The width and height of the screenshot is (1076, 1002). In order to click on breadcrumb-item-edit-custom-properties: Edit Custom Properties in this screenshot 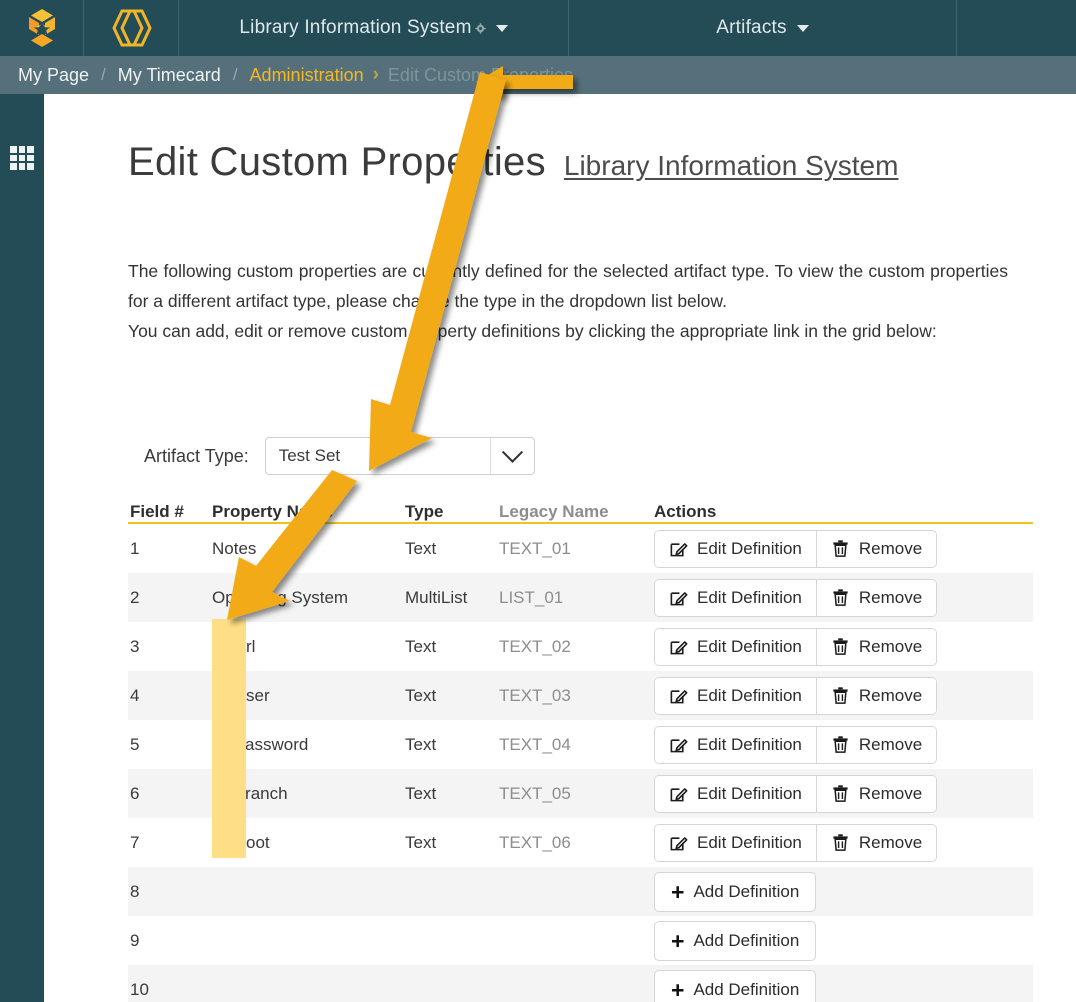, I will do `click(480, 74)`.